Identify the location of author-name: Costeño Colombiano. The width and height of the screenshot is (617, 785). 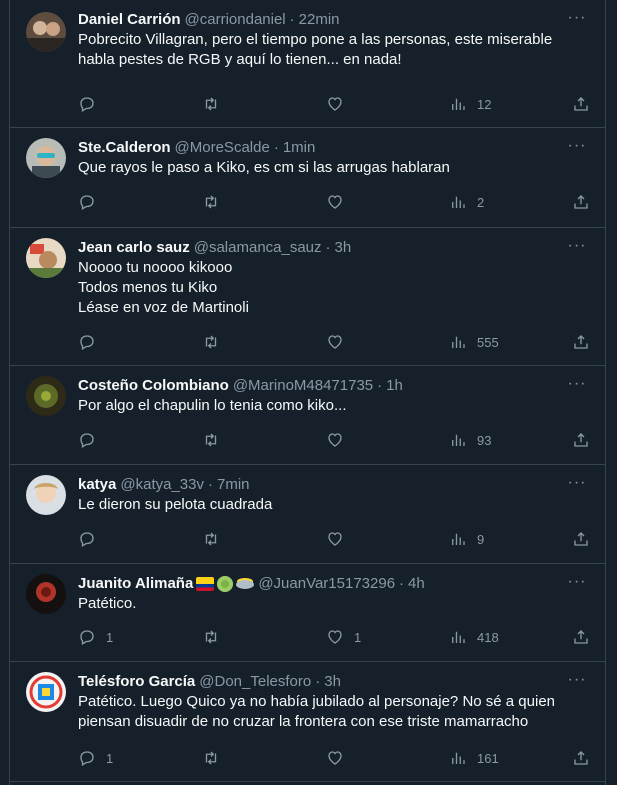
(153, 386).